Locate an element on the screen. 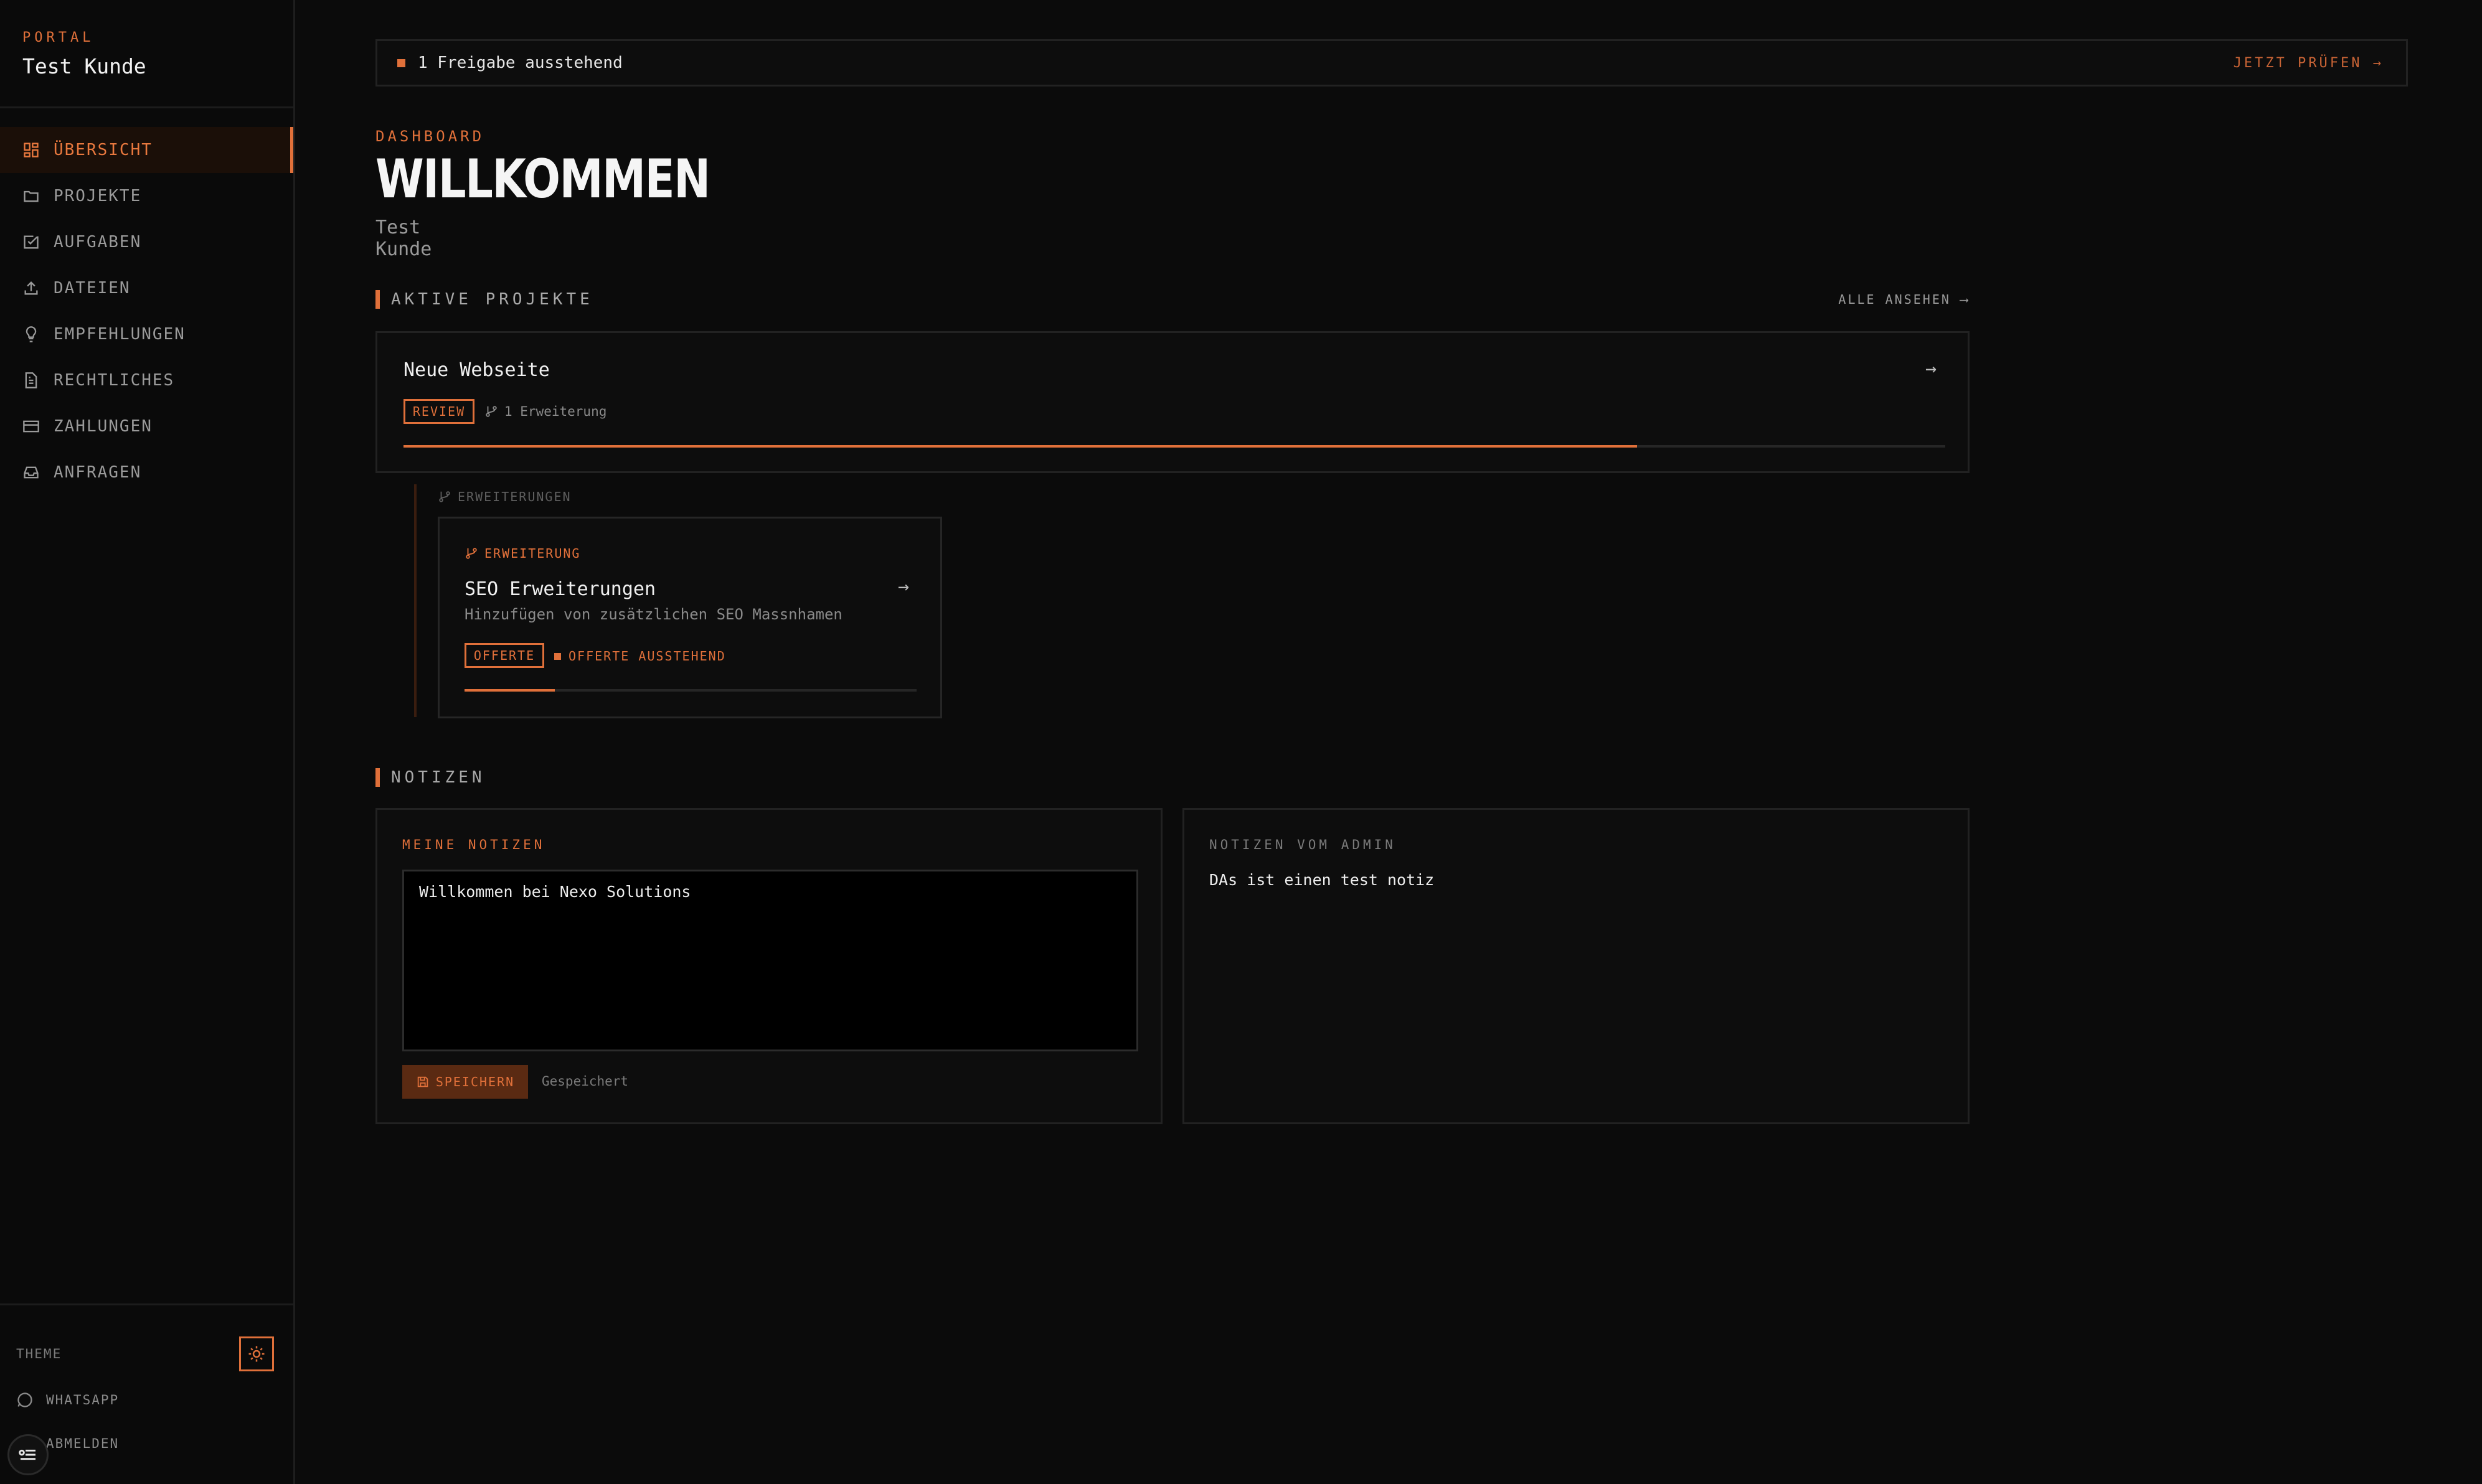  extension-rail is located at coordinates (415, 600).